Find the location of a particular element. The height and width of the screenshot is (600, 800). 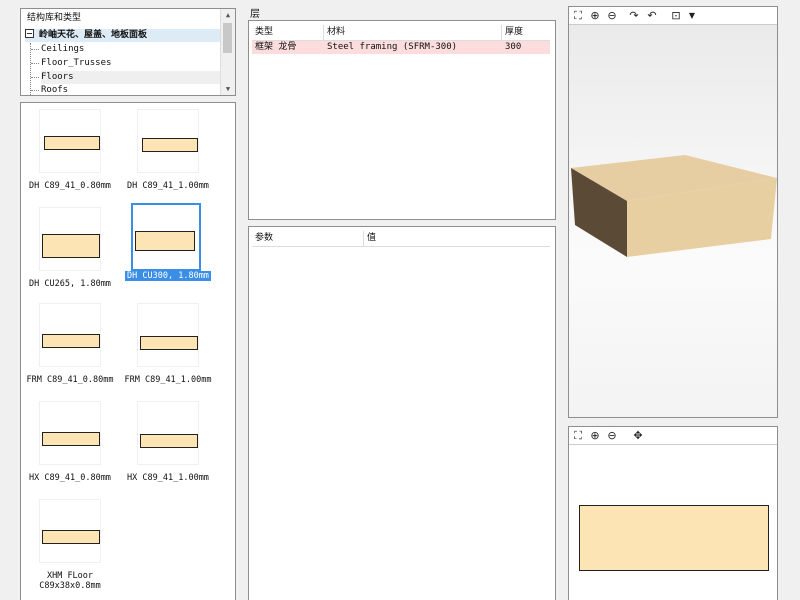

rotate-right-icon: ↶ is located at coordinates (652, 16).